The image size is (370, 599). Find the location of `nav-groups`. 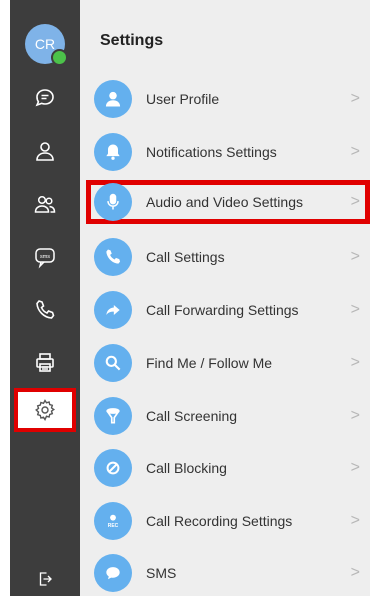

nav-groups is located at coordinates (45, 204).